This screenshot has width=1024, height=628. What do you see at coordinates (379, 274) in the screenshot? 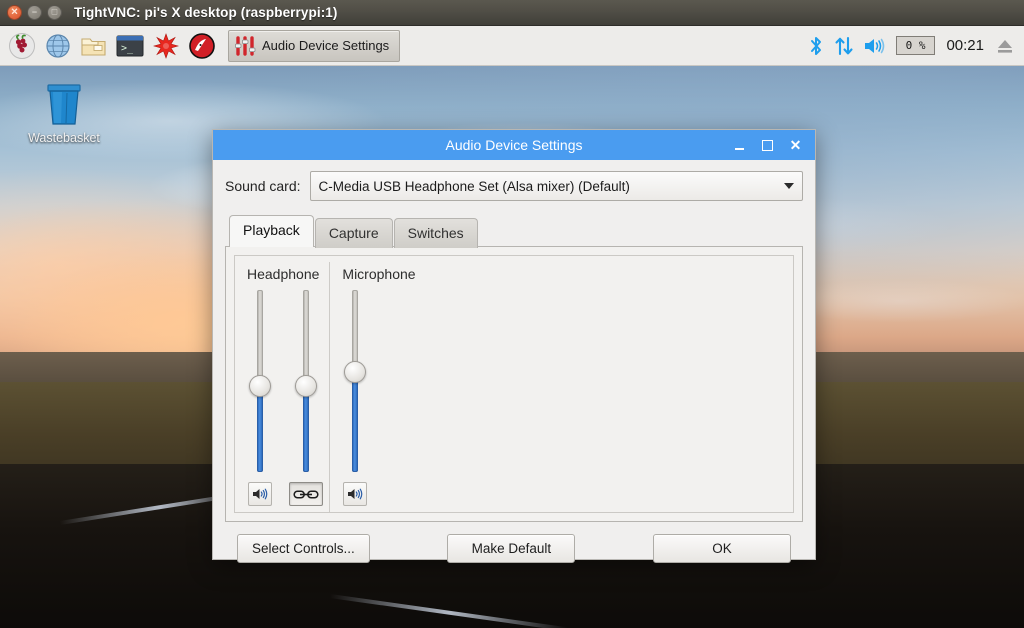
I see `control-group-title: Microphone` at bounding box center [379, 274].